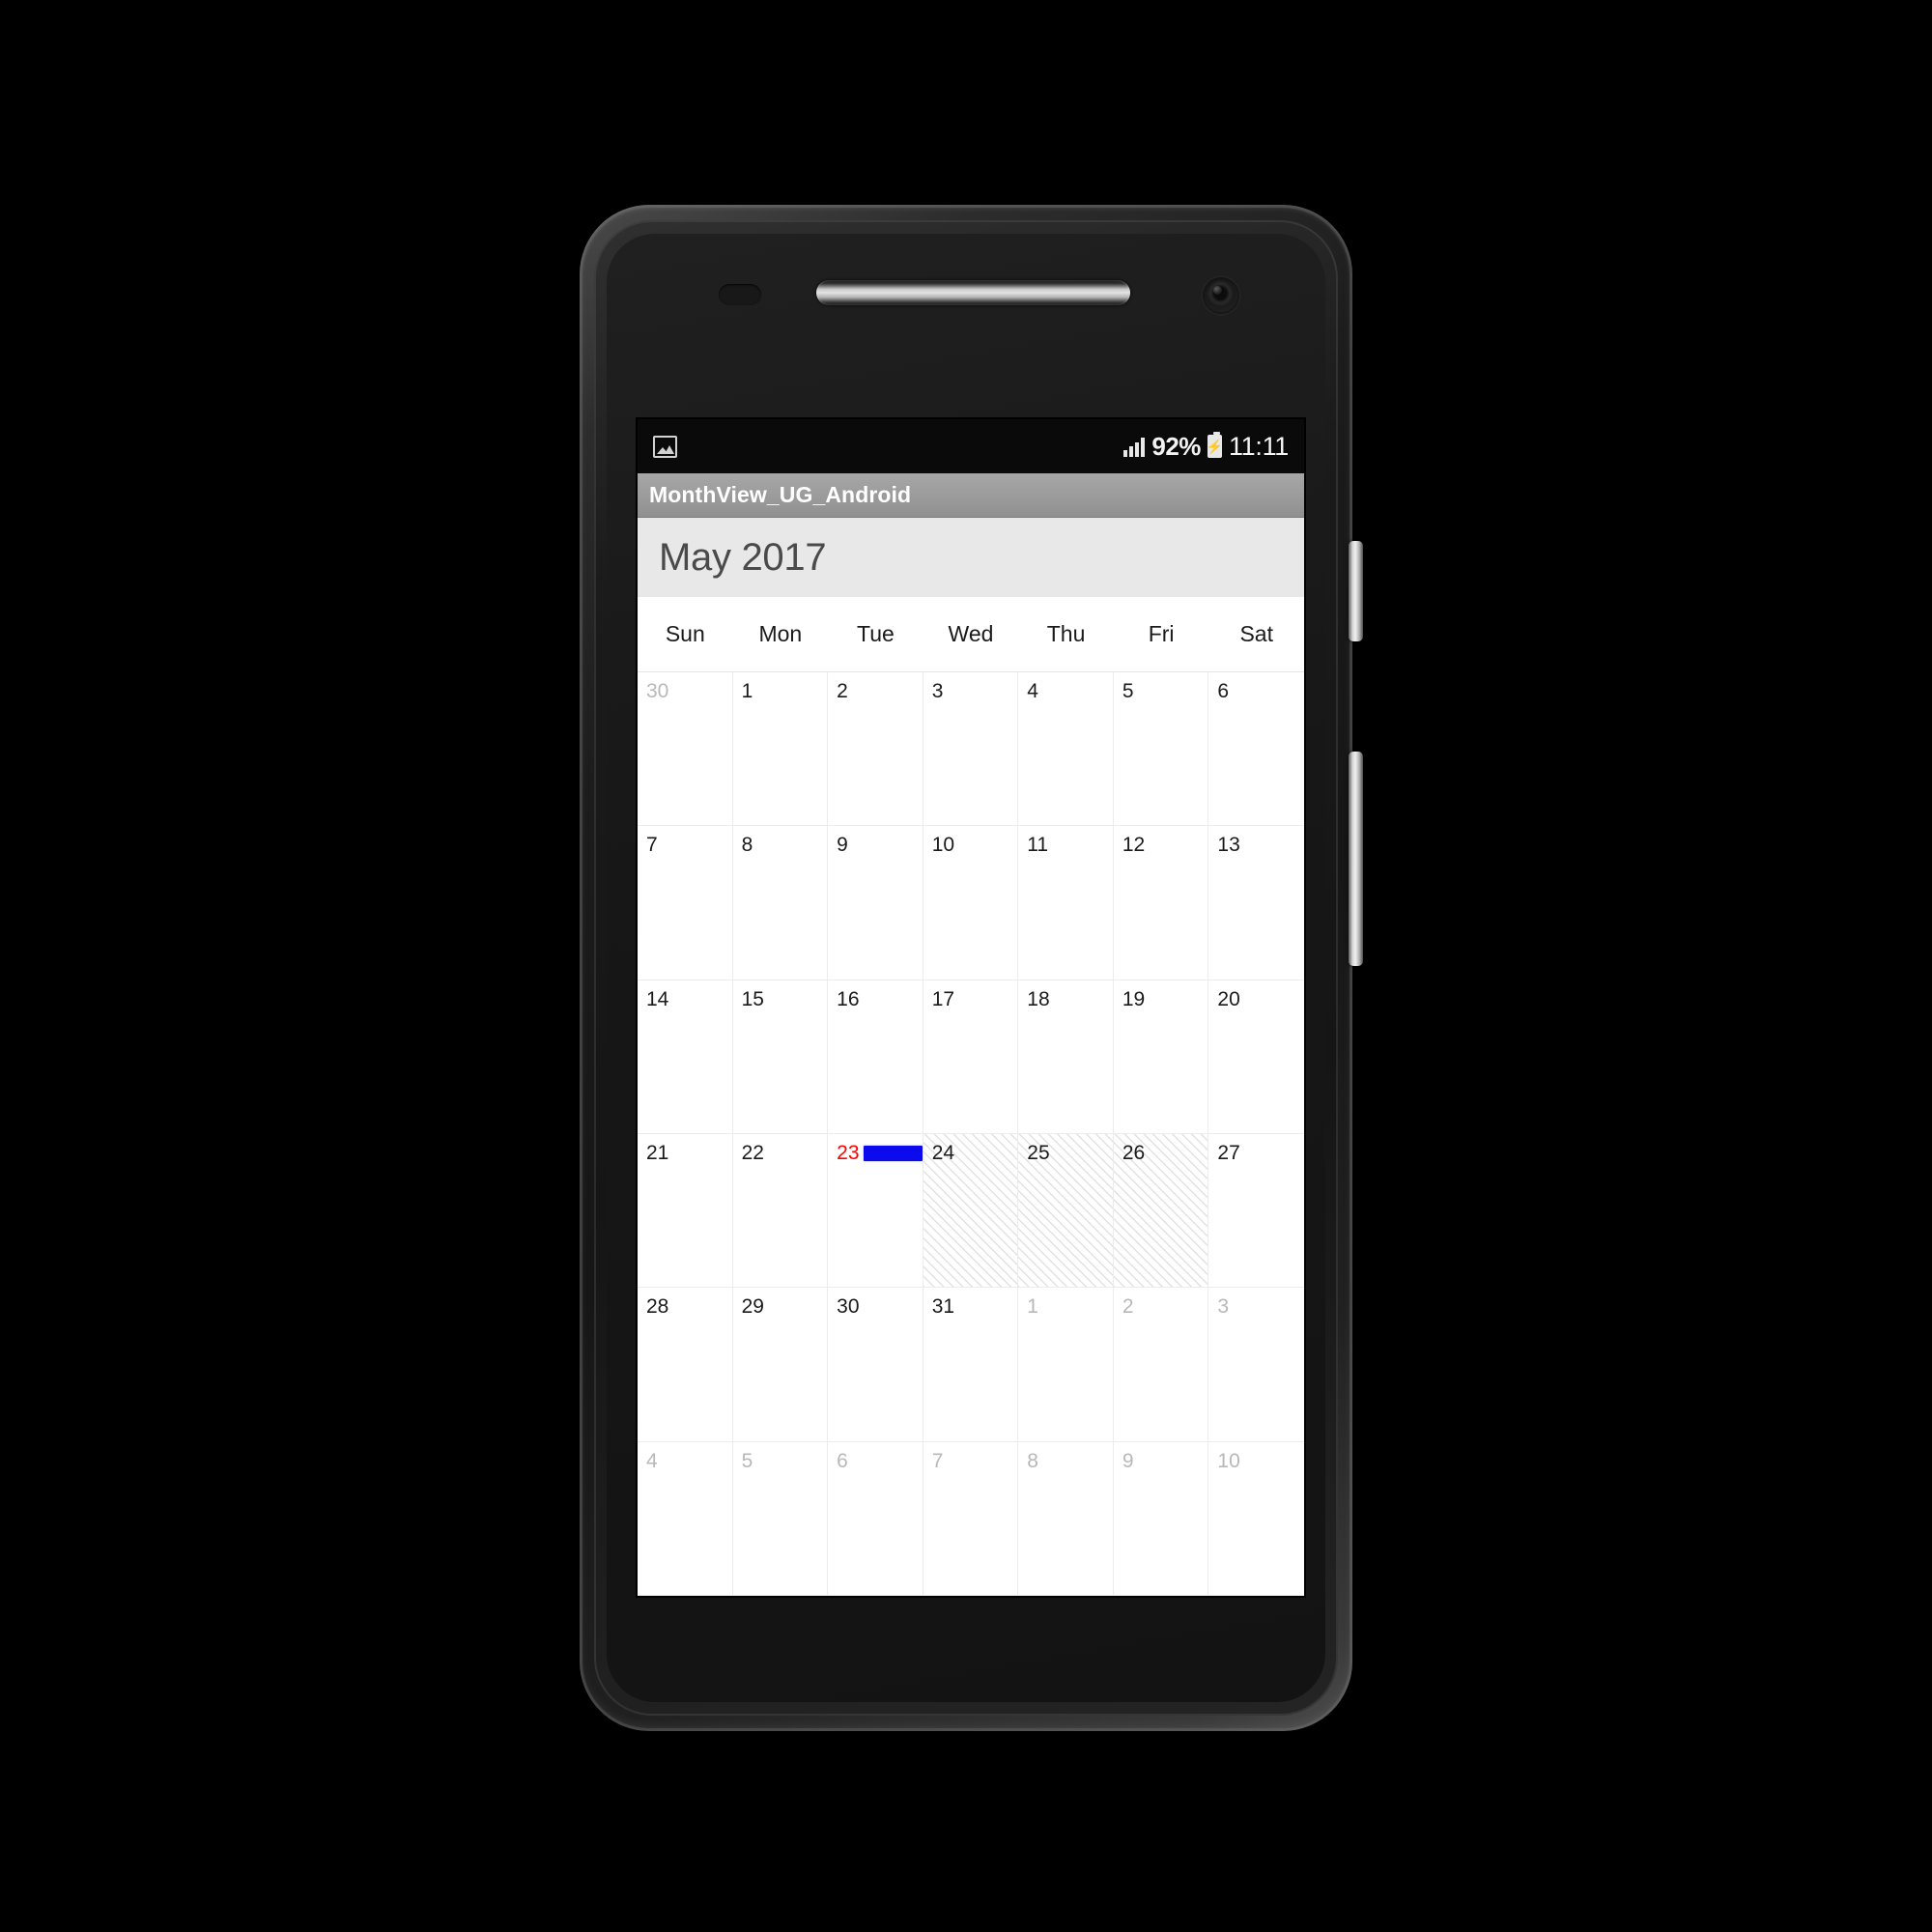 This screenshot has width=1932, height=1932. I want to click on day-number: 21, so click(657, 1152).